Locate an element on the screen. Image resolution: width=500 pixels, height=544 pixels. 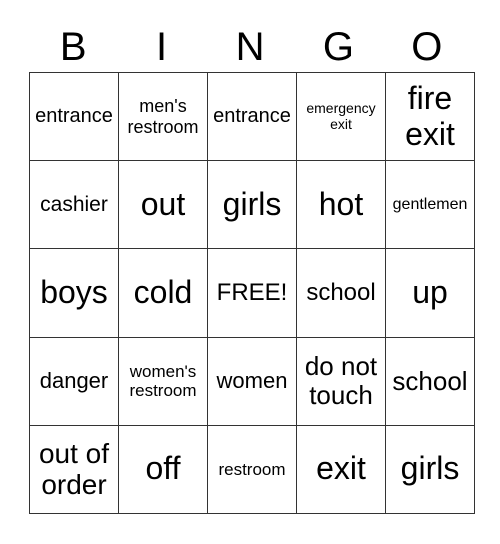
header-letter-n: N is located at coordinates (250, 47).